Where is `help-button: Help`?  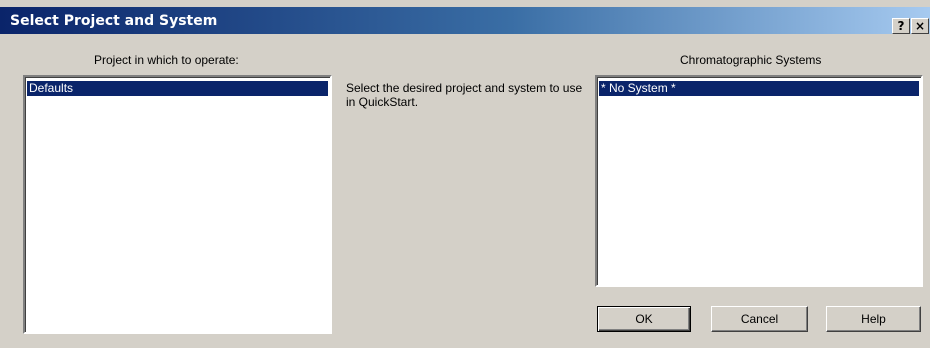 help-button: Help is located at coordinates (873, 319).